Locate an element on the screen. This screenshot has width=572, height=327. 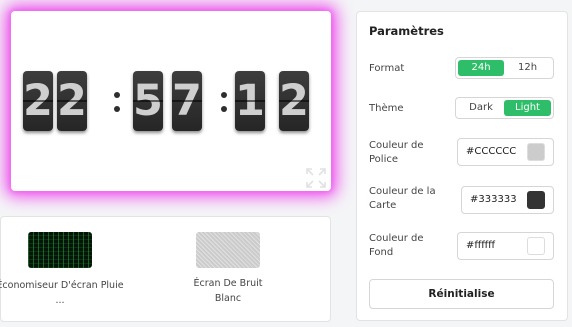
reset-button: Réinitialise is located at coordinates (461, 294).